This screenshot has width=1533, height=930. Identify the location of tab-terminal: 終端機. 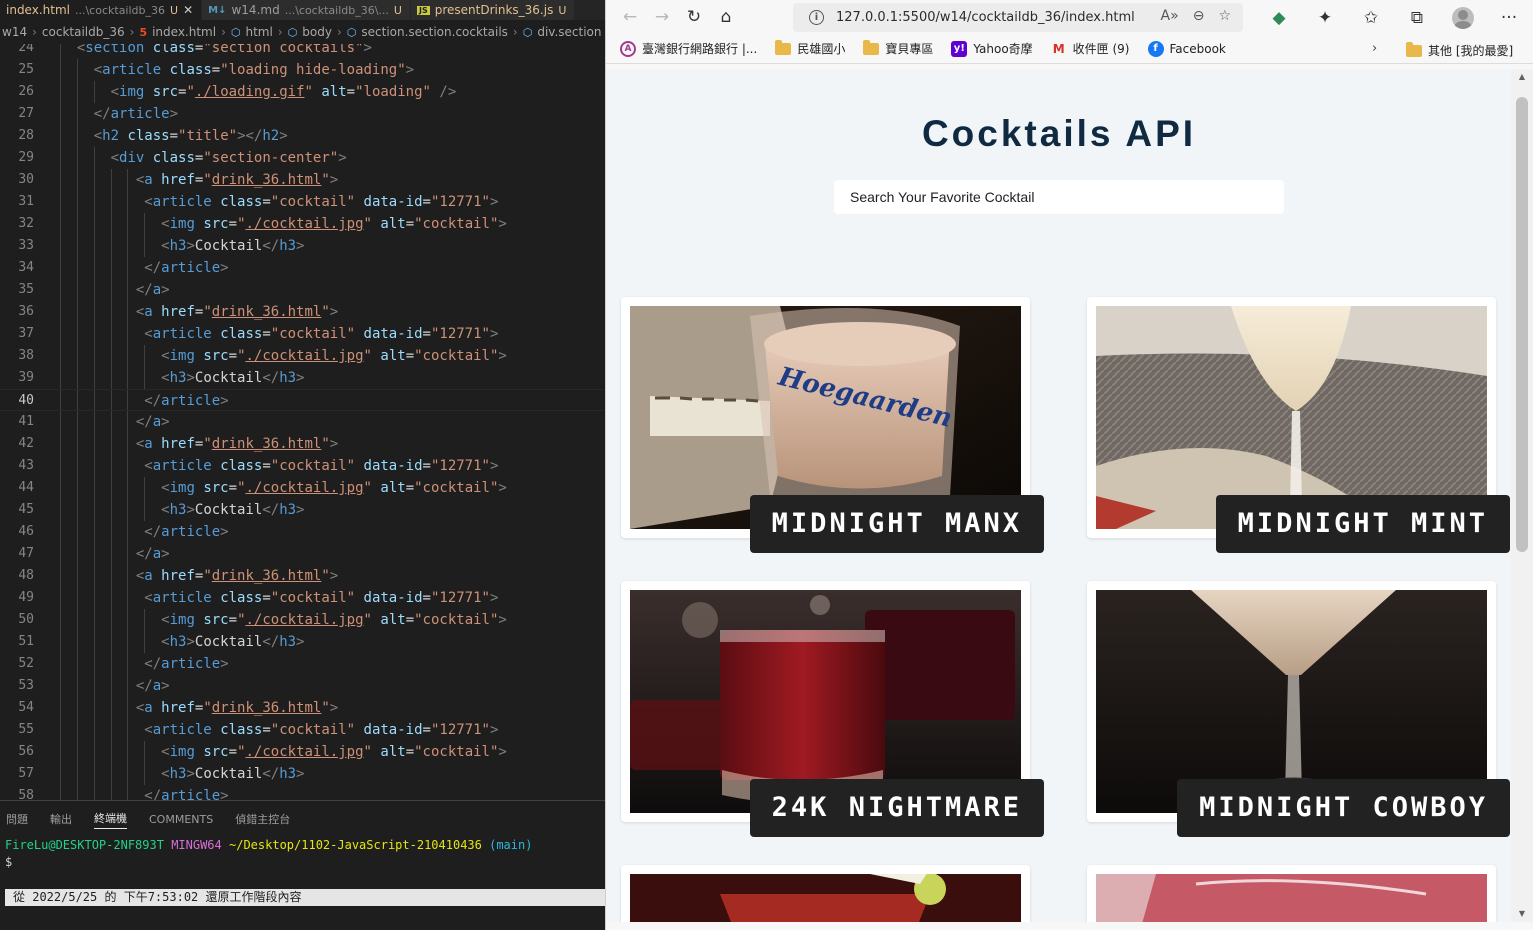
(110, 819).